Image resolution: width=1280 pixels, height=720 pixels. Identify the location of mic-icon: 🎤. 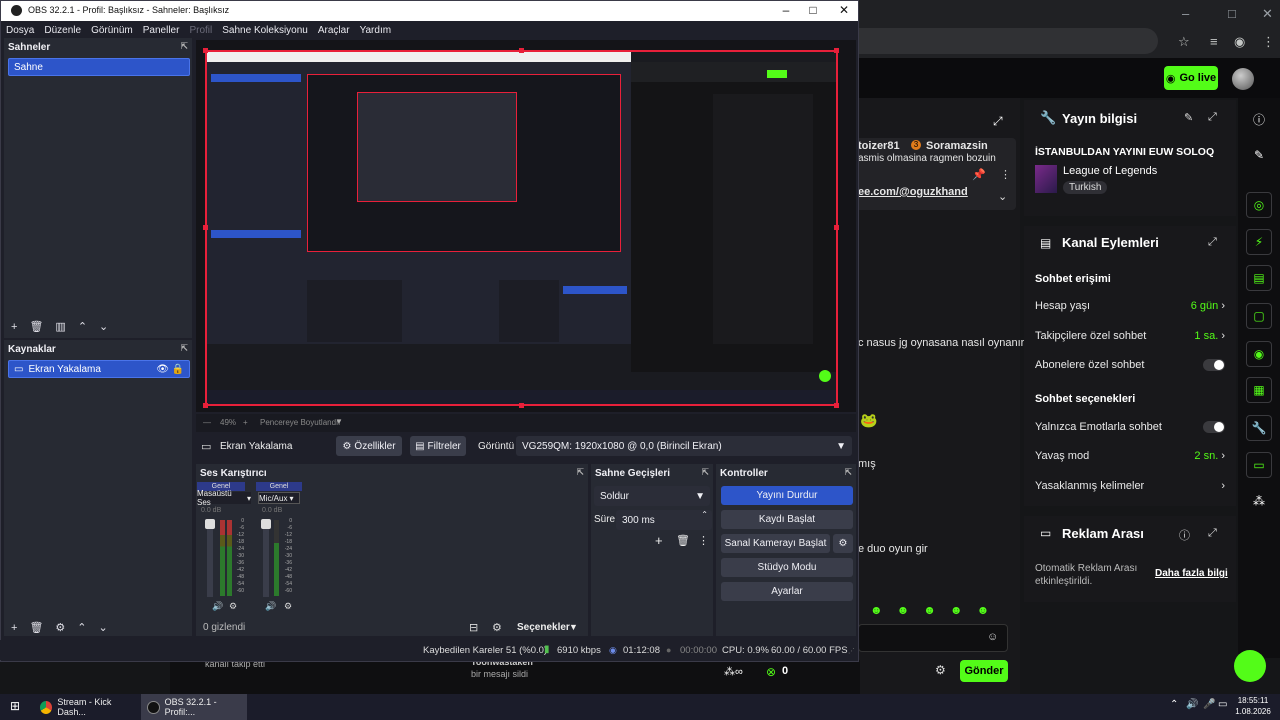
(1209, 704).